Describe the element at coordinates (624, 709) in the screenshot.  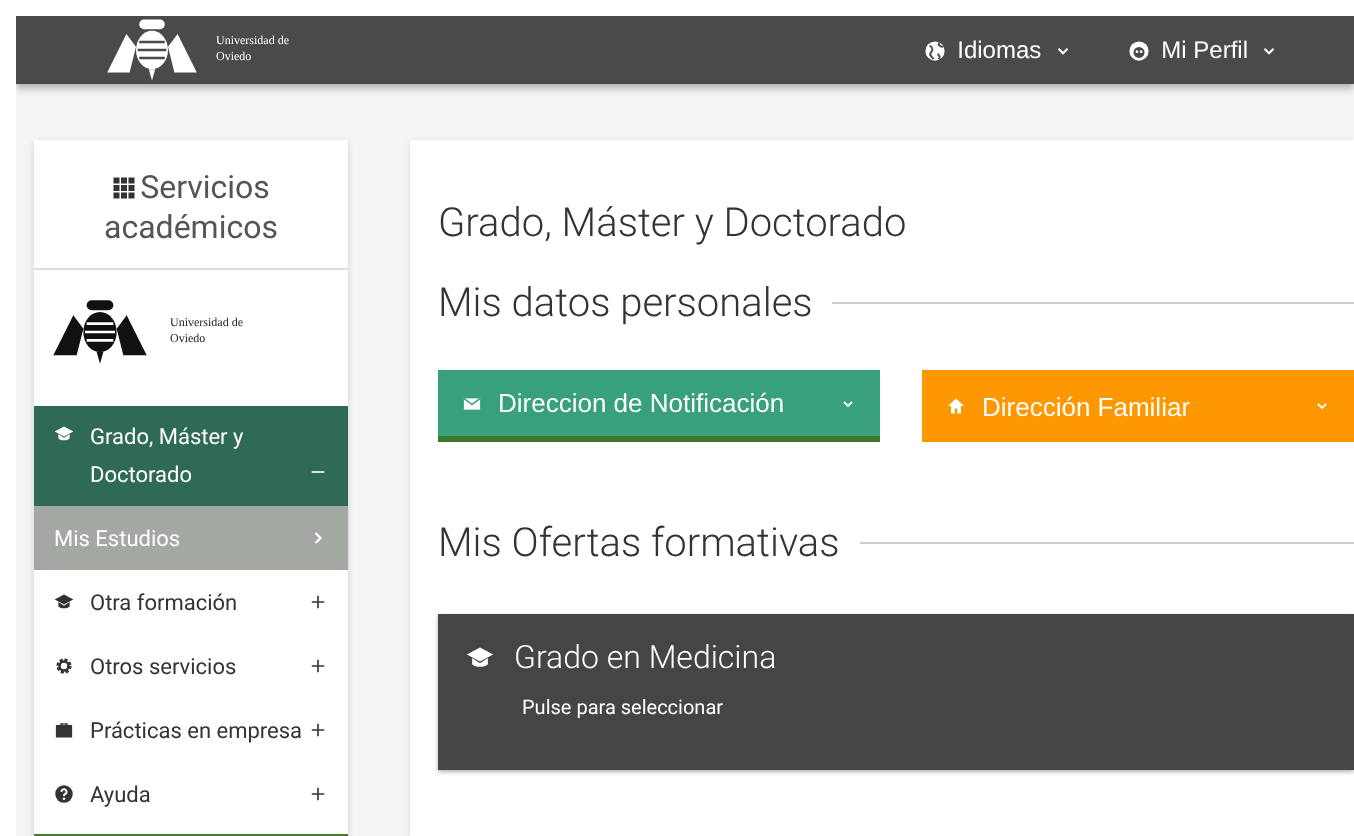
I see `hint-text: Pulse para seleccionar` at that location.